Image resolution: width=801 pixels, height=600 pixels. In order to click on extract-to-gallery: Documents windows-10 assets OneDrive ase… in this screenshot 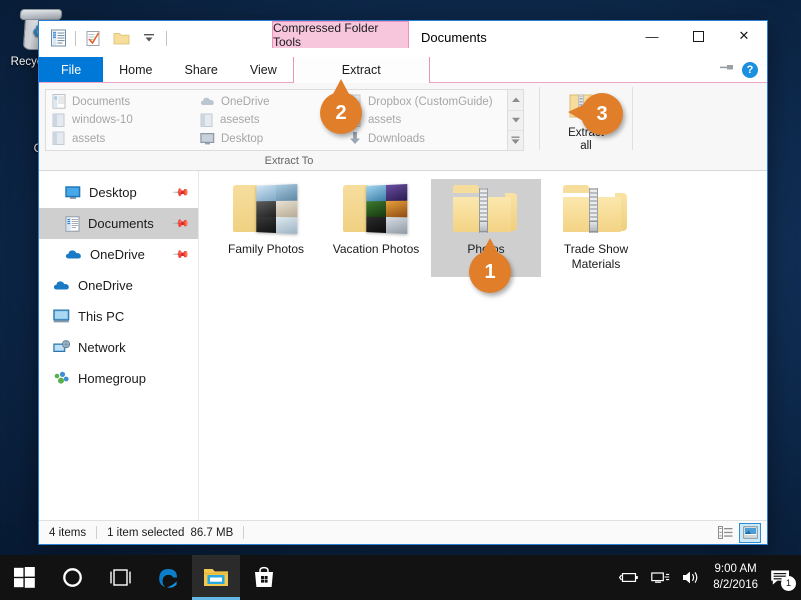, I will do `click(284, 120)`.